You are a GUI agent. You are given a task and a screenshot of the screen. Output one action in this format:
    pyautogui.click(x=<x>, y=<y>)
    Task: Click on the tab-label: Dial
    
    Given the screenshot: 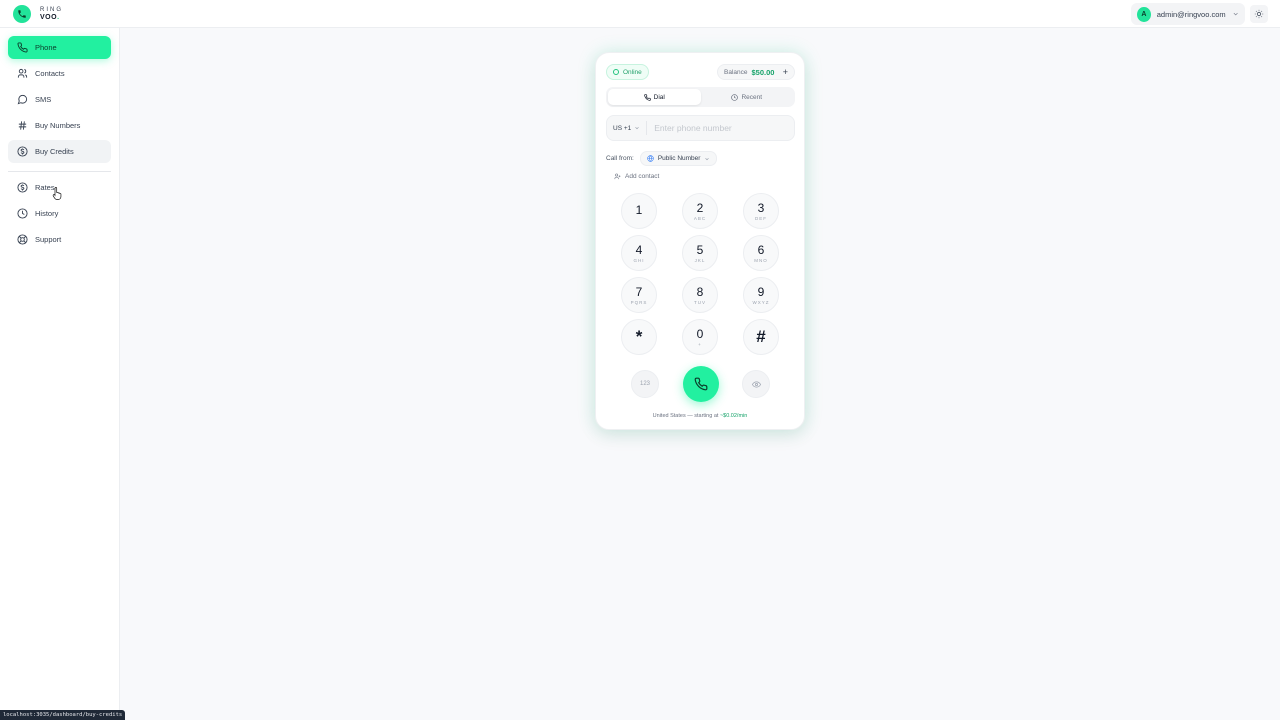 What is the action you would take?
    pyautogui.click(x=659, y=97)
    